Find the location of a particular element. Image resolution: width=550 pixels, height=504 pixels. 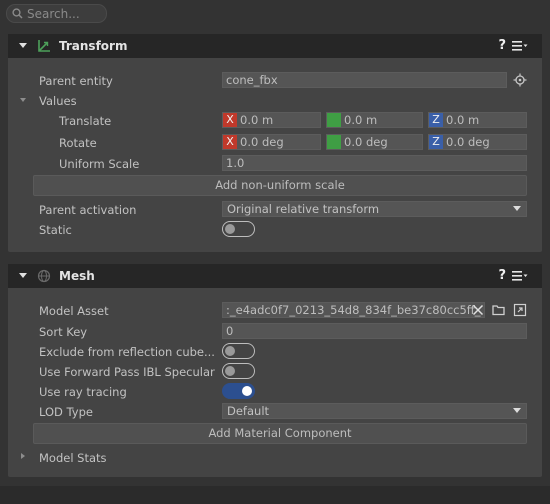

open-asset-icon is located at coordinates (520, 310).